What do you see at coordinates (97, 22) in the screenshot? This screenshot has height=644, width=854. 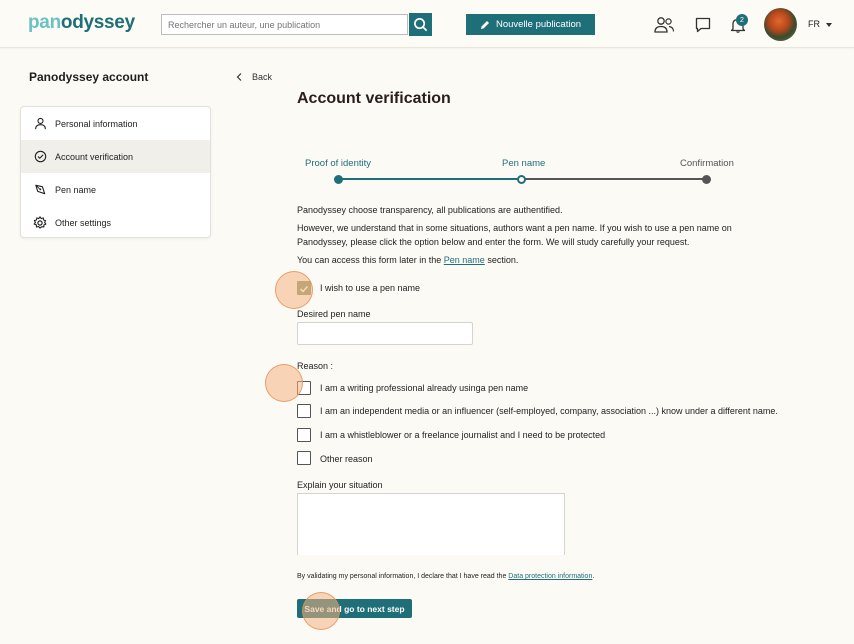 I see `logo-part-odyssey: odyssey` at bounding box center [97, 22].